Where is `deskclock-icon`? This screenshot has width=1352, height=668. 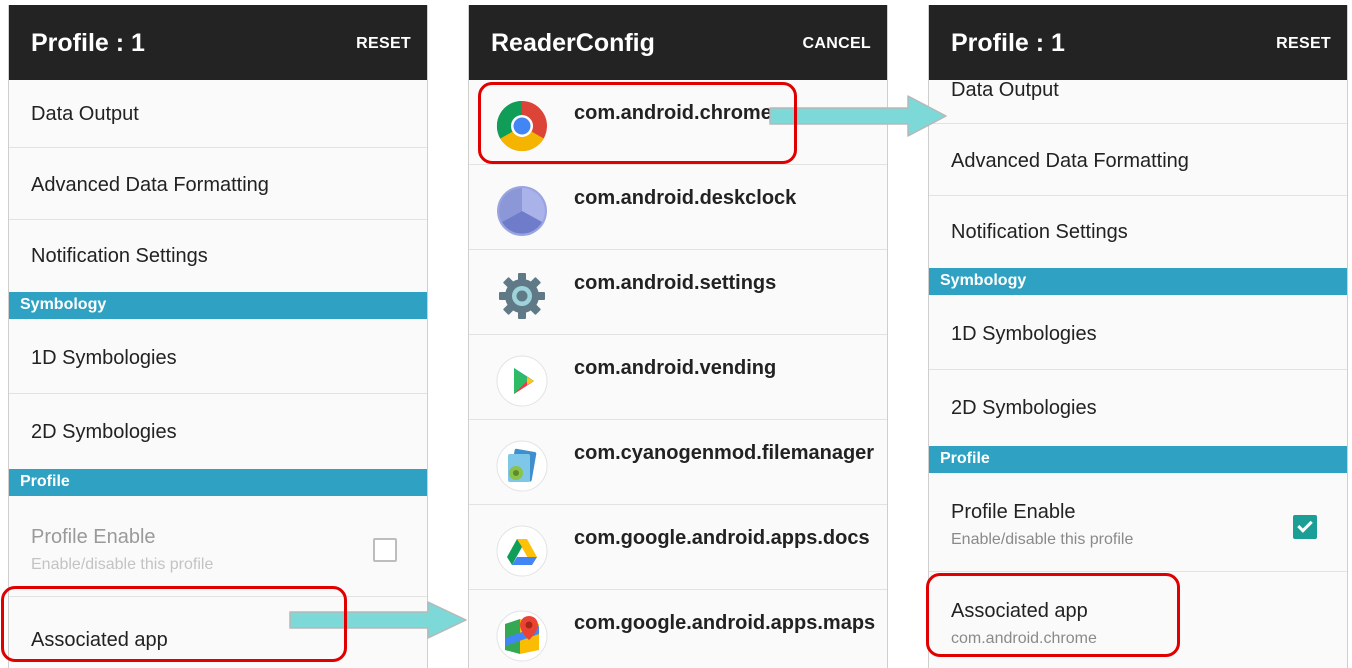
deskclock-icon is located at coordinates (522, 211).